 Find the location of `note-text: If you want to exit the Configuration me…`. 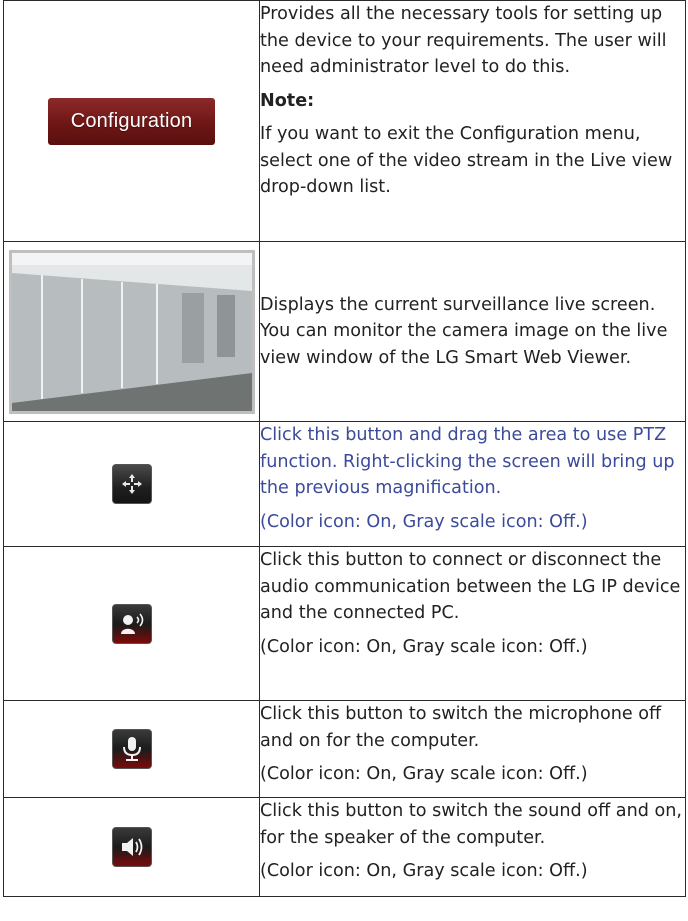

note-text: If you want to exit the Configuration me… is located at coordinates (466, 160).